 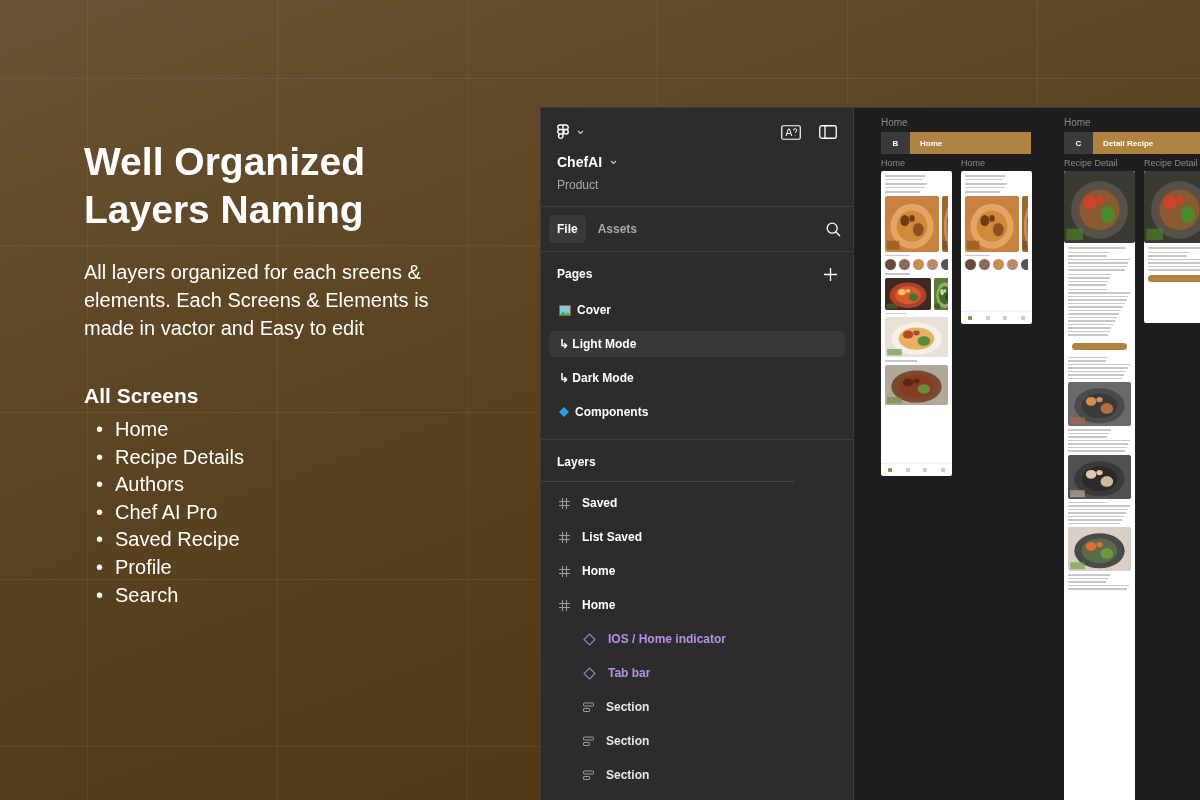 What do you see at coordinates (830, 274) in the screenshot?
I see `add-icon` at bounding box center [830, 274].